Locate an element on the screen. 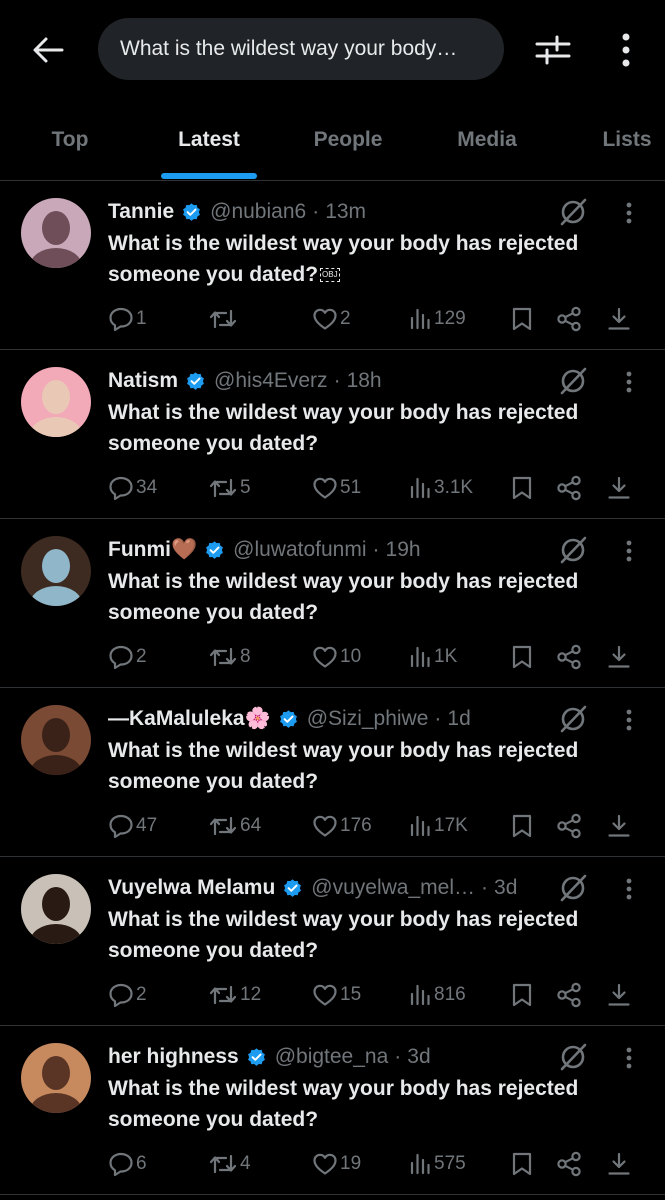 This screenshot has height=1200, width=665. like-button: 2 is located at coordinates (331, 319).